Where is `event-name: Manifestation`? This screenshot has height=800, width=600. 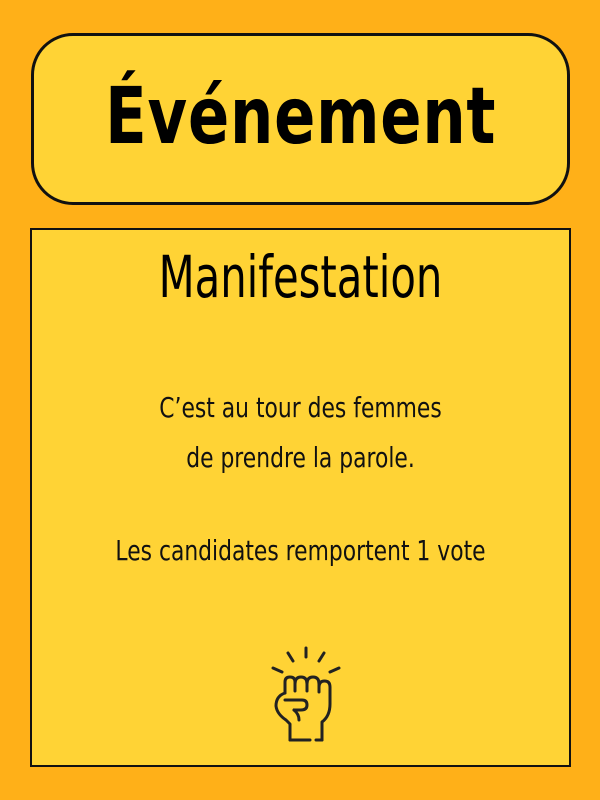
event-name: Manifestation is located at coordinates (300, 277).